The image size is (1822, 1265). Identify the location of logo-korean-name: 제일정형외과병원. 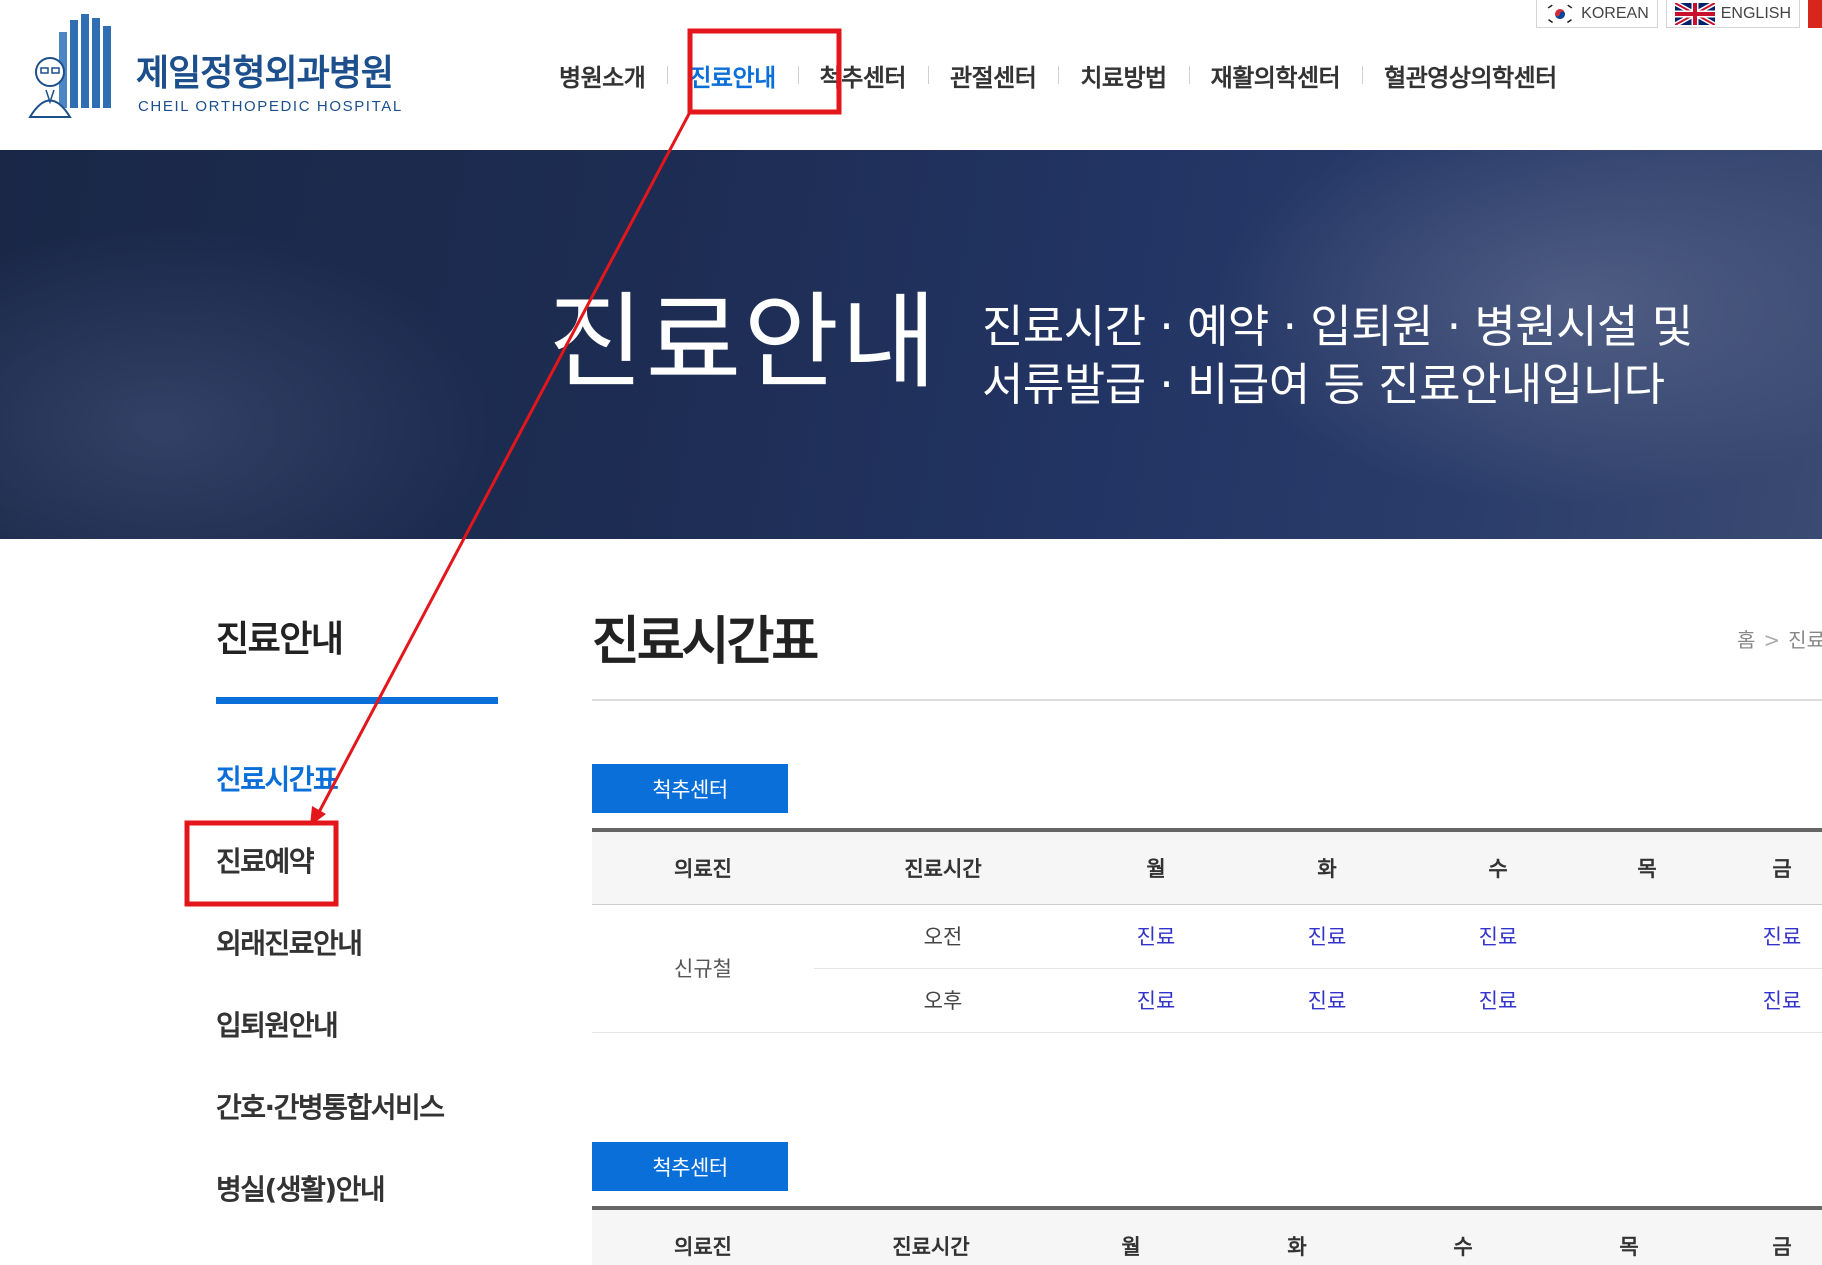
(265, 73).